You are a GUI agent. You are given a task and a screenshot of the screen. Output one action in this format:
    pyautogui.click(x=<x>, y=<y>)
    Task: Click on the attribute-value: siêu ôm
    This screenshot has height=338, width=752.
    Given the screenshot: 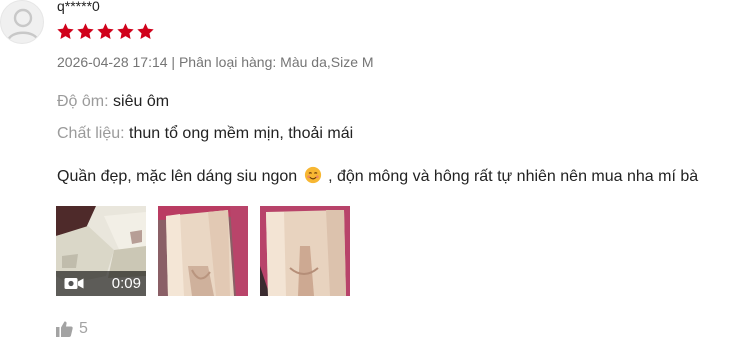 What is the action you would take?
    pyautogui.click(x=141, y=101)
    